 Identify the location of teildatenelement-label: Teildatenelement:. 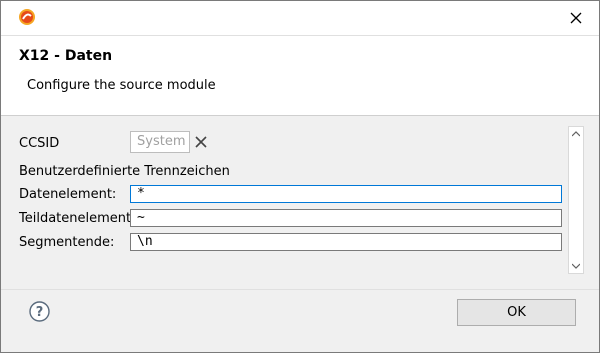
(77, 218).